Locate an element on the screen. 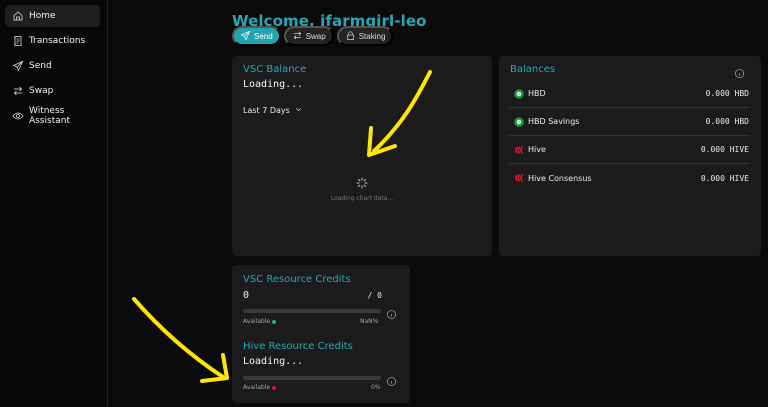 The image size is (768, 407). staking-button: Staking is located at coordinates (365, 36).